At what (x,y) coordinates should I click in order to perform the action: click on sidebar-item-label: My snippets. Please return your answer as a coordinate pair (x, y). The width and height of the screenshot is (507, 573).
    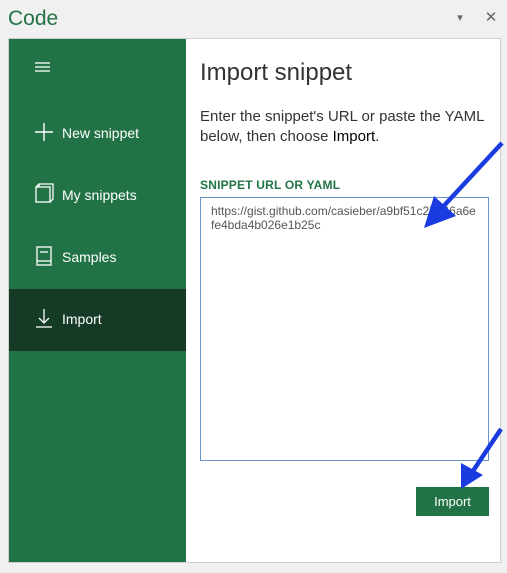
    Looking at the image, I should click on (99, 195).